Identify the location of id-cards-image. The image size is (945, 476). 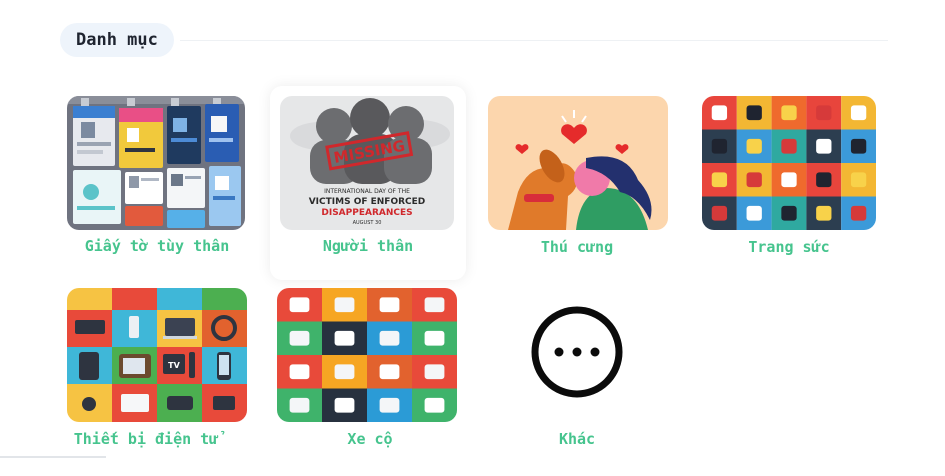
(156, 163).